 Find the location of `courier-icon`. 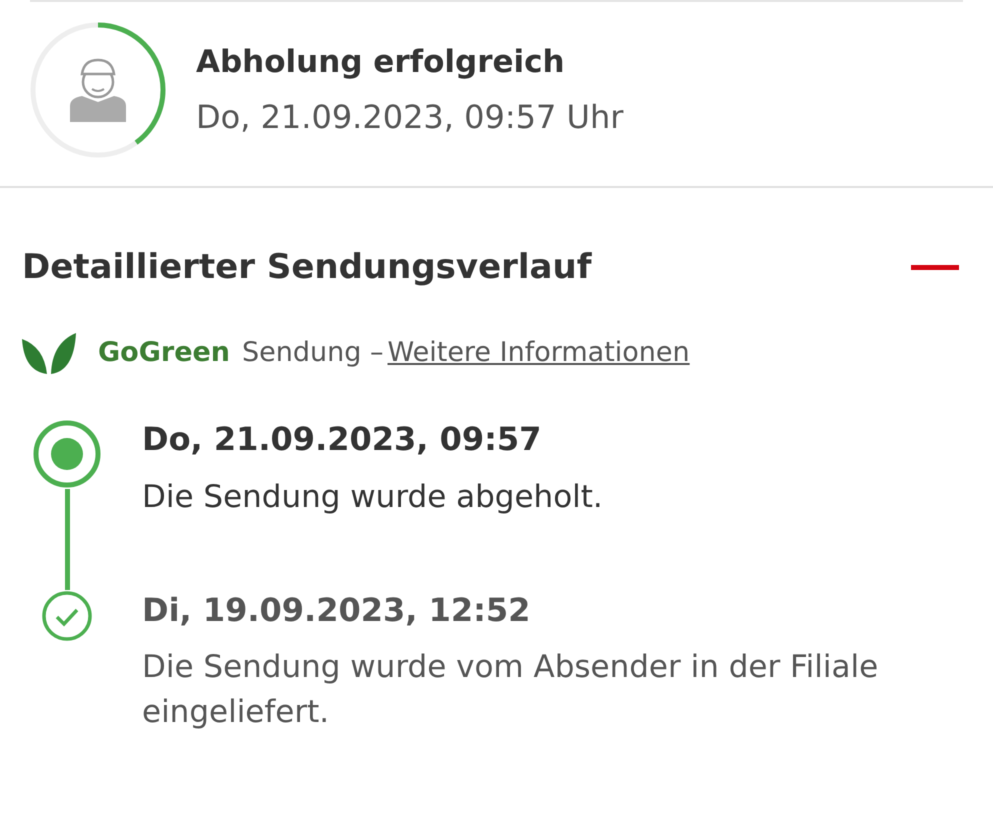

courier-icon is located at coordinates (98, 89).